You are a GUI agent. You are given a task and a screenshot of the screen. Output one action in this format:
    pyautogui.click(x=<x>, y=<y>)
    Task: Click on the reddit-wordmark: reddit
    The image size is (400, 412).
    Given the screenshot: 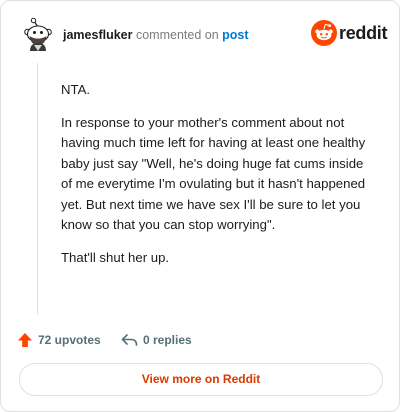 What is the action you would take?
    pyautogui.click(x=363, y=33)
    